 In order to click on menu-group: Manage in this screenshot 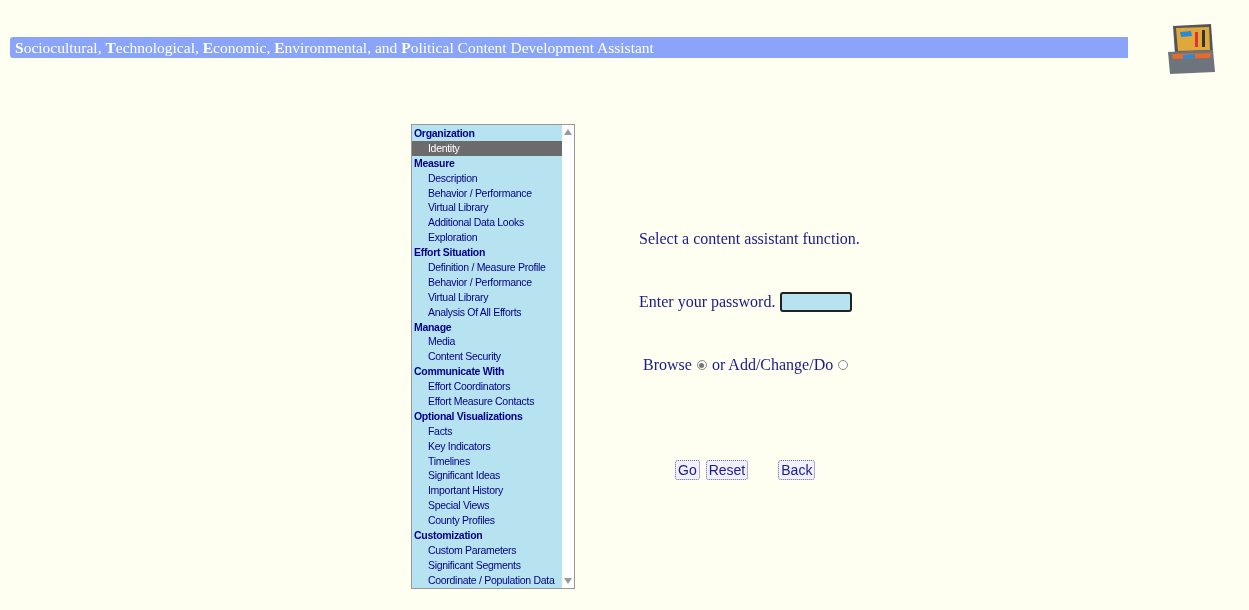, I will do `click(487, 327)`.